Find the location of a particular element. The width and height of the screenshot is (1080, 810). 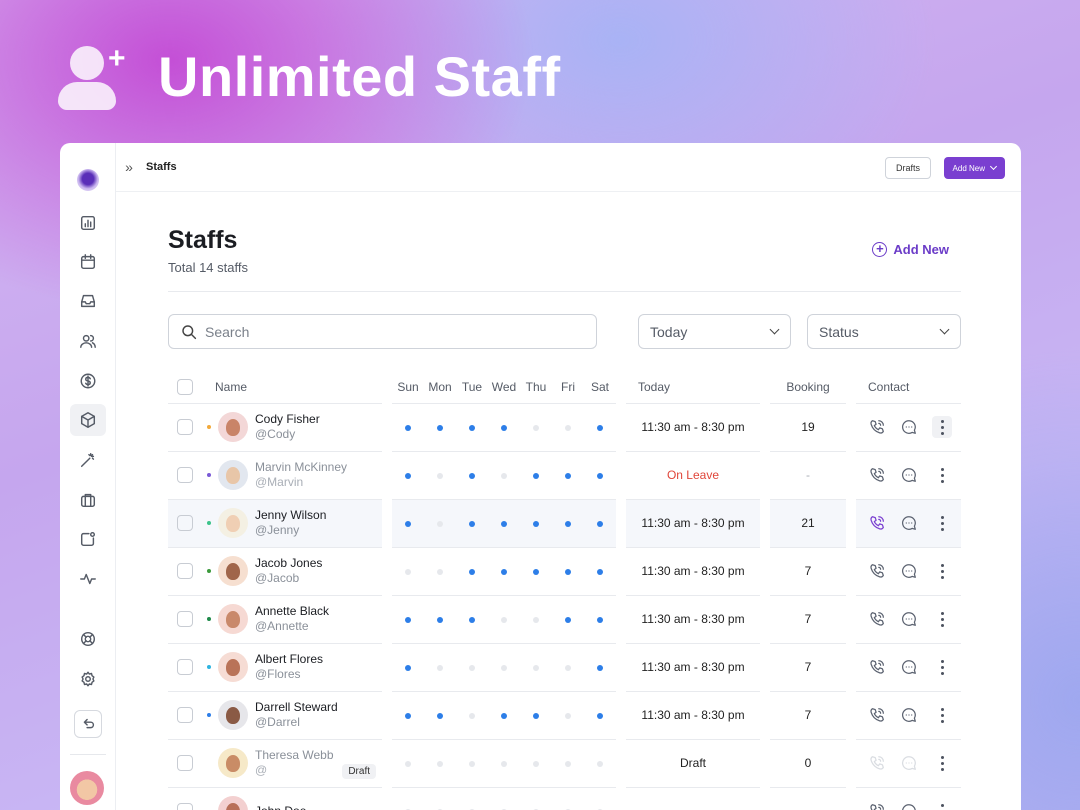

sidebar-item-products is located at coordinates (88, 420).